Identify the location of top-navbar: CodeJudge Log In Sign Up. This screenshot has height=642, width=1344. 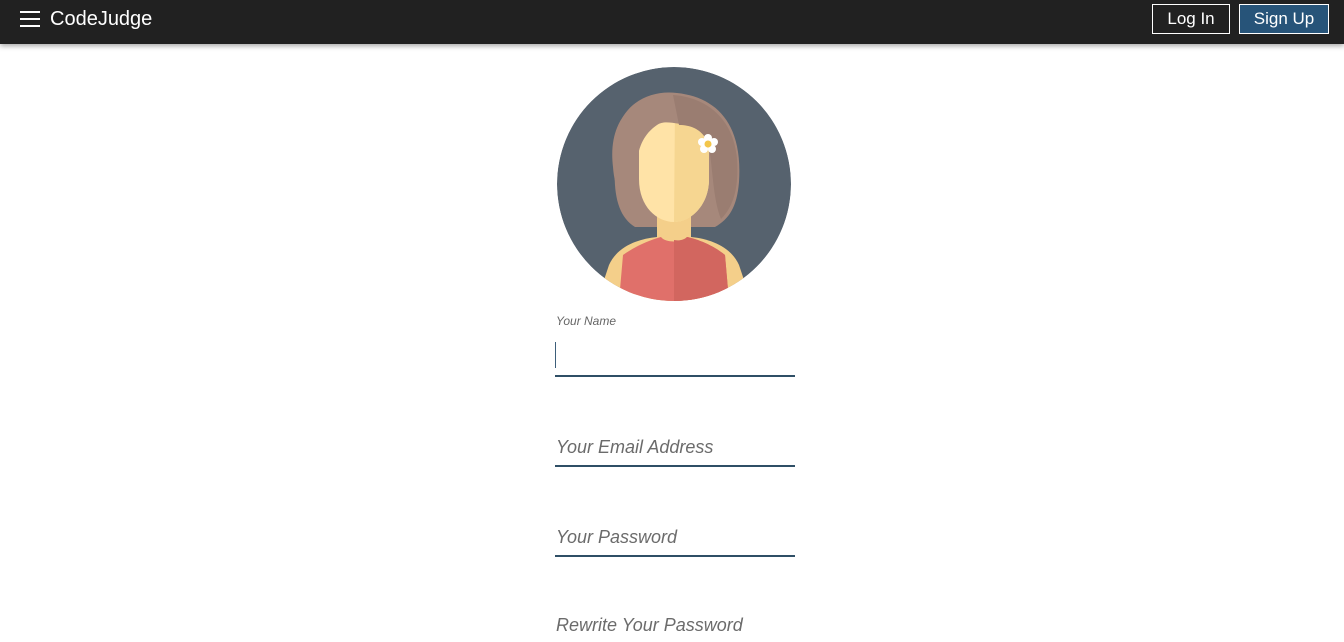
(672, 22).